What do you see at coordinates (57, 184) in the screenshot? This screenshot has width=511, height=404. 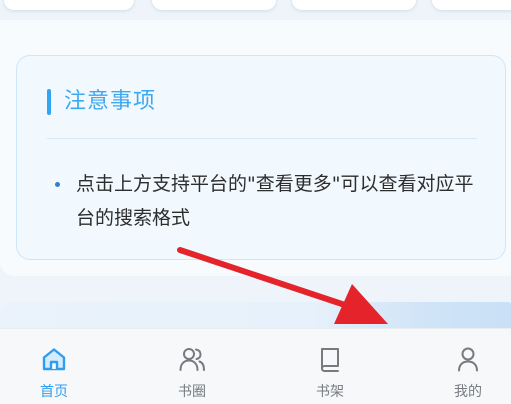 I see `bullet-icon` at bounding box center [57, 184].